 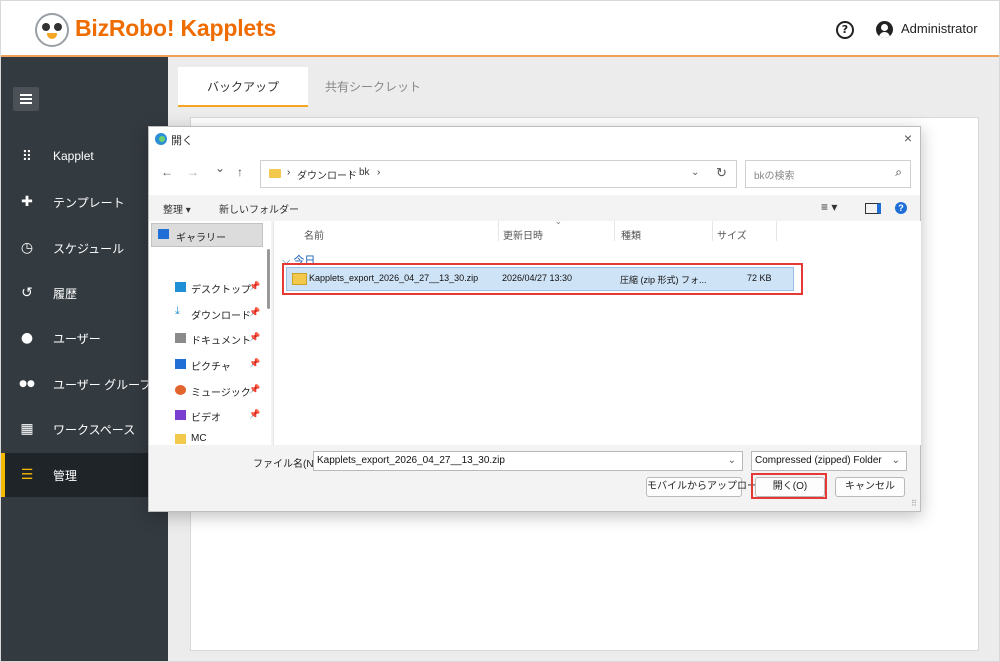 I want to click on nav-item-documents: ドキュメント 📌, so click(x=225, y=339).